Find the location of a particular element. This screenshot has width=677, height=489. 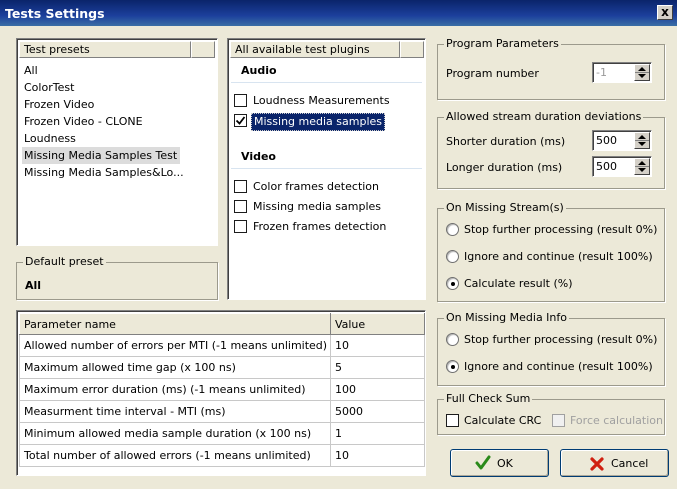

close-button: x is located at coordinates (665, 12).